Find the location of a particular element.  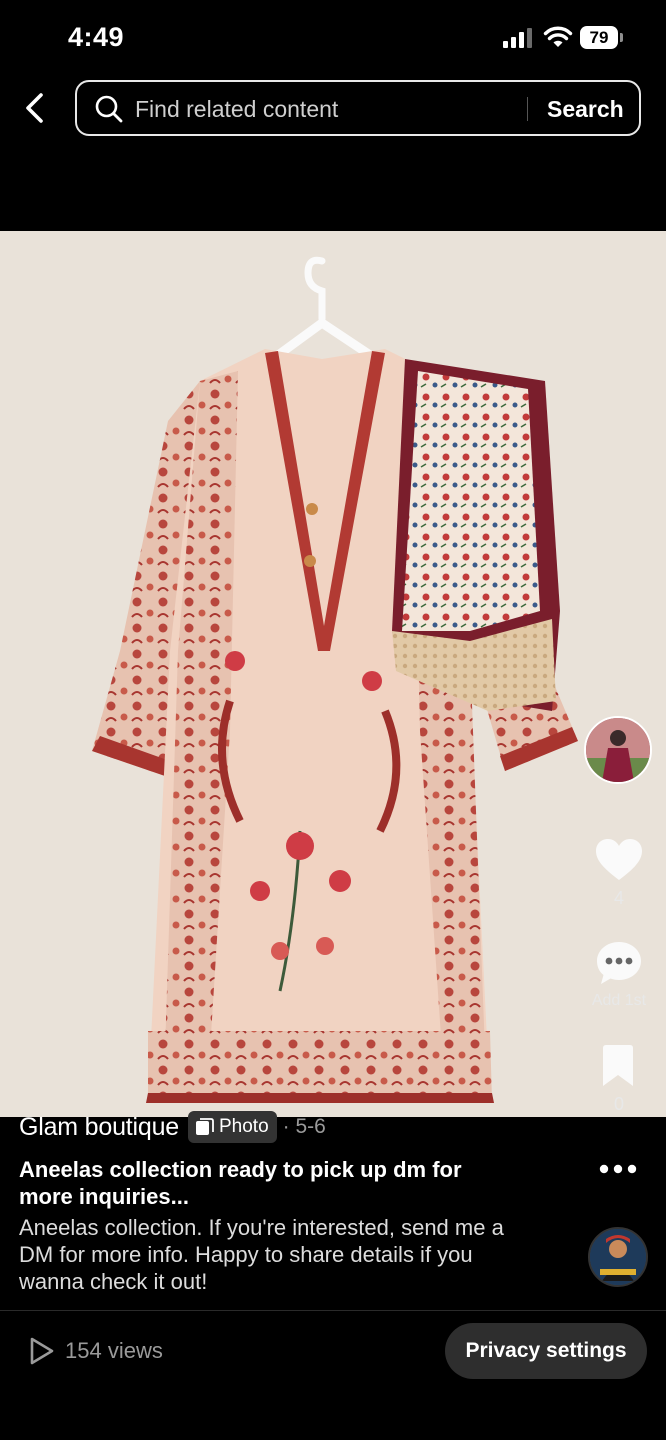

footer-divider is located at coordinates (333, 1310).